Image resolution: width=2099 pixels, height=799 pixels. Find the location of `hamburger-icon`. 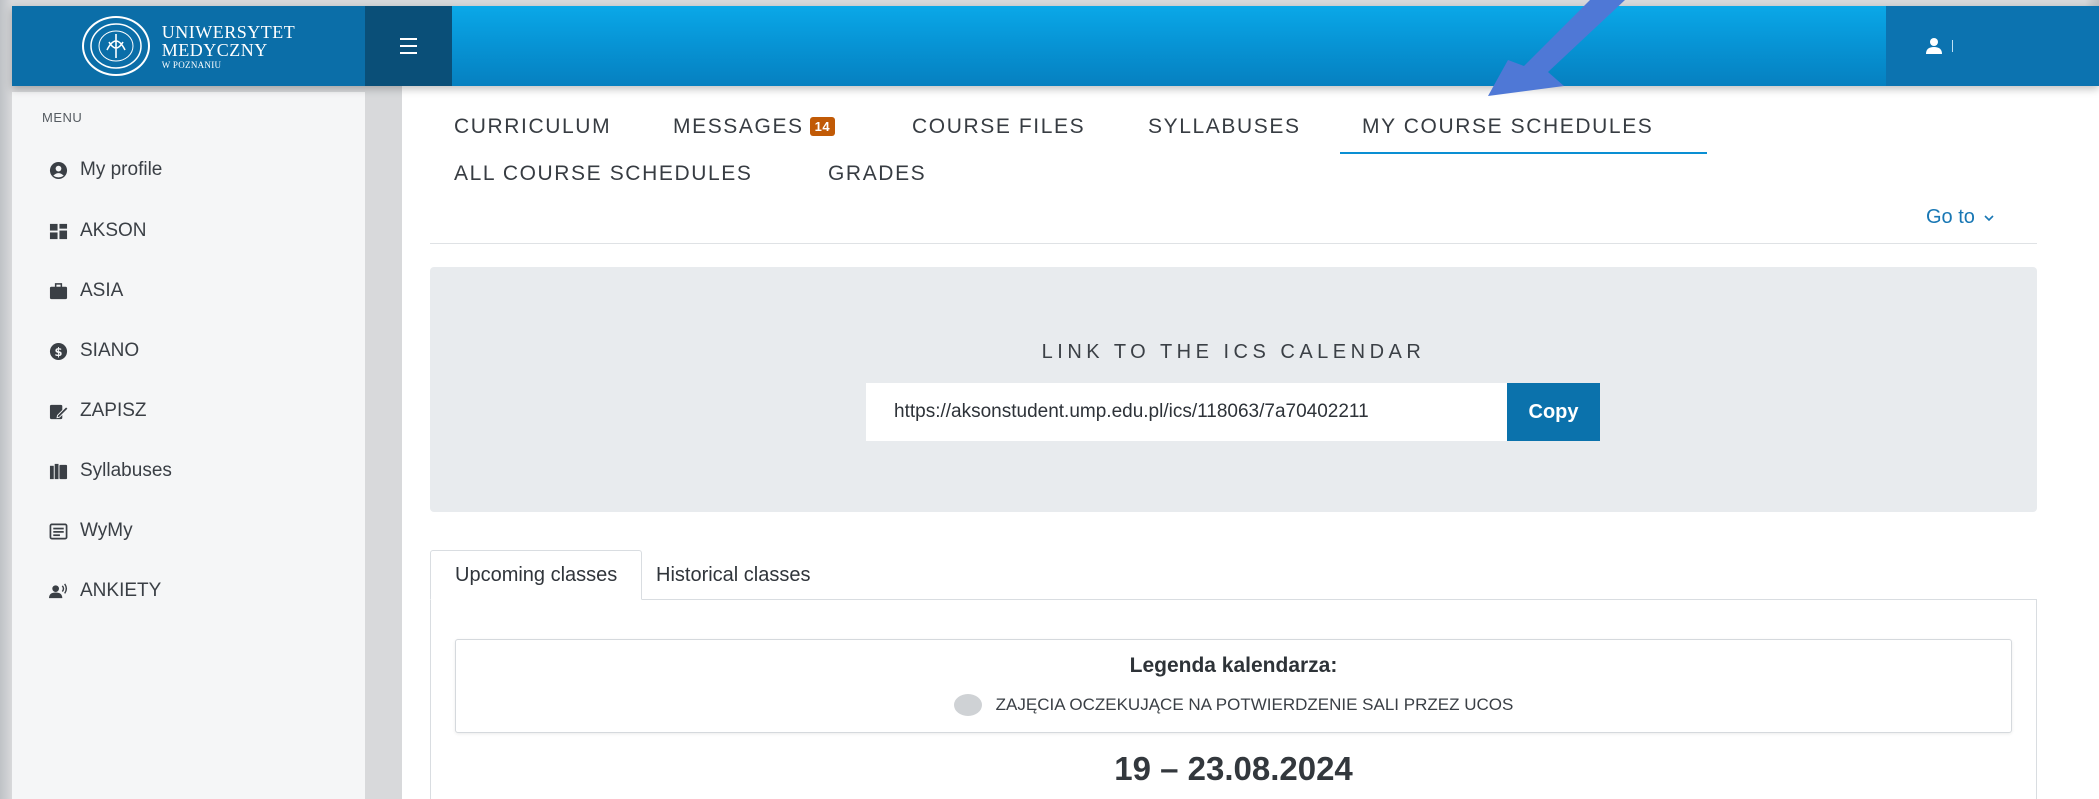

hamburger-icon is located at coordinates (408, 46).